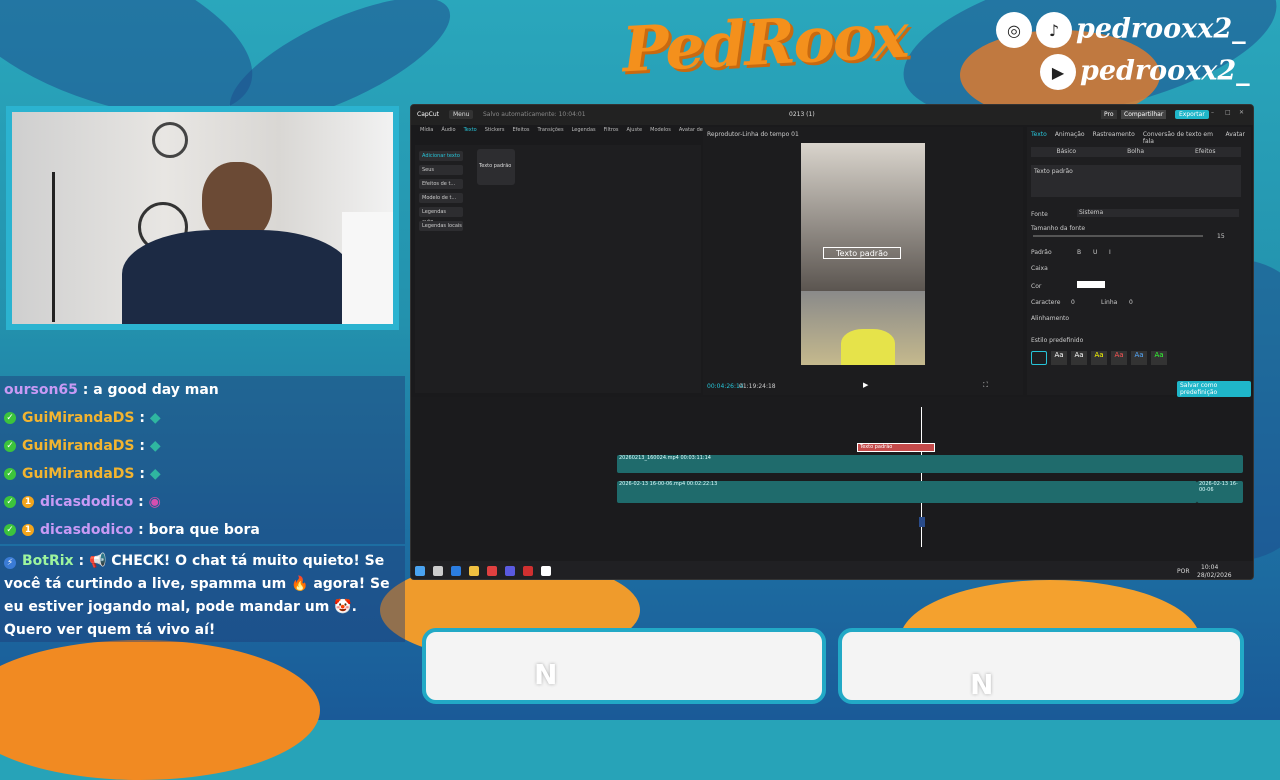 The image size is (1280, 780). Describe the element at coordinates (474, 571) in the screenshot. I see `folder-icon` at that location.